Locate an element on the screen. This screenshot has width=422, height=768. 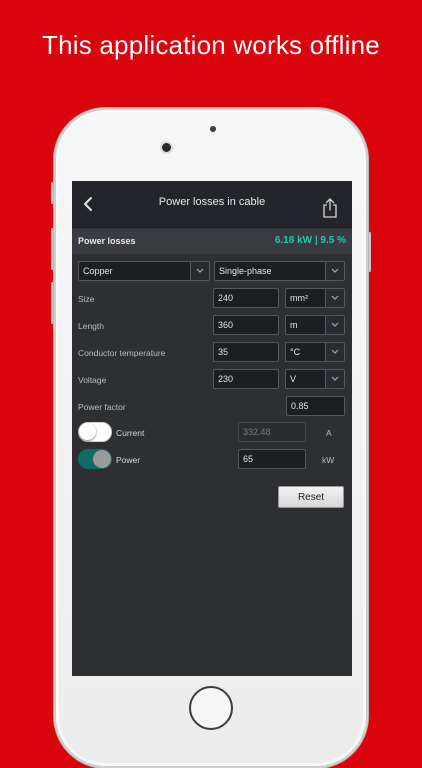
voltage-unit-value: V is located at coordinates (293, 379).